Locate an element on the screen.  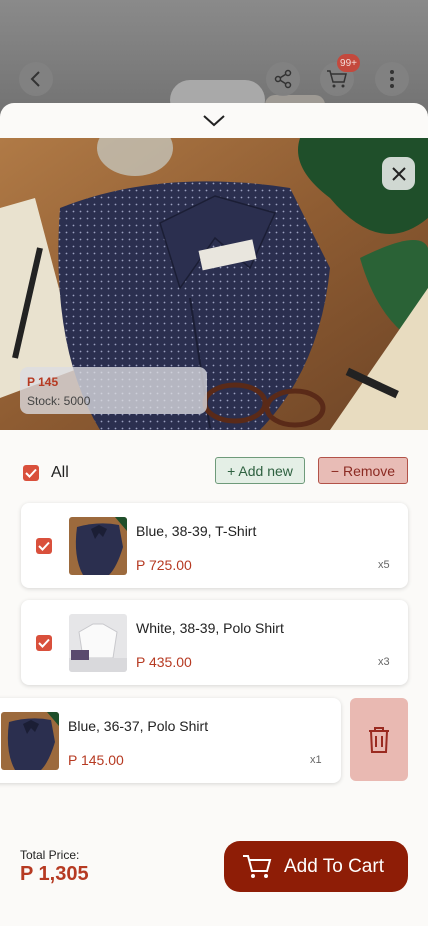
share-button is located at coordinates (283, 79).